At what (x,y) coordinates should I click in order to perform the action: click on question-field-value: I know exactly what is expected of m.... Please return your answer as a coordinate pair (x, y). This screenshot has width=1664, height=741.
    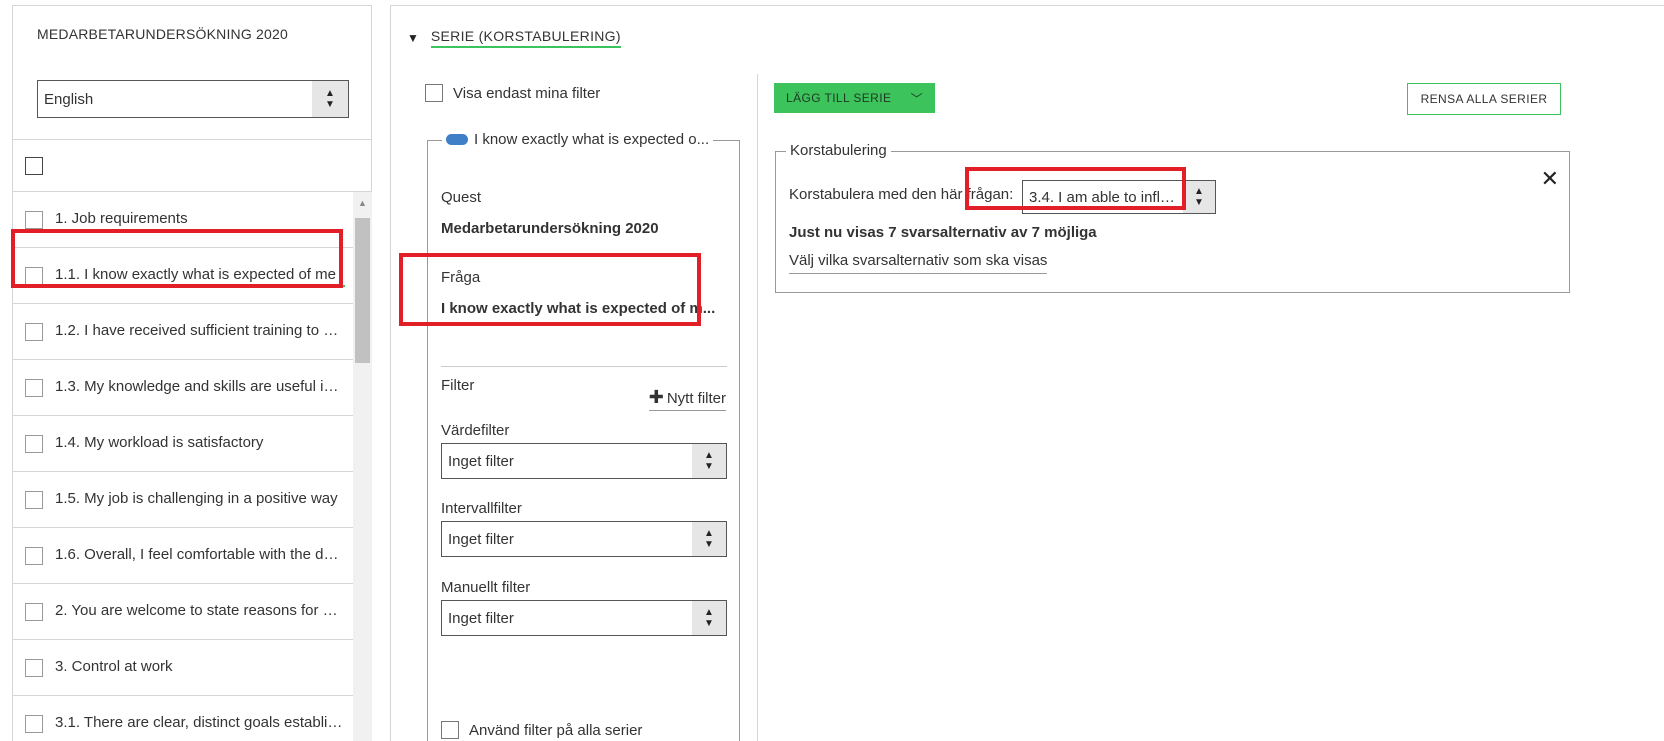
    Looking at the image, I should click on (578, 308).